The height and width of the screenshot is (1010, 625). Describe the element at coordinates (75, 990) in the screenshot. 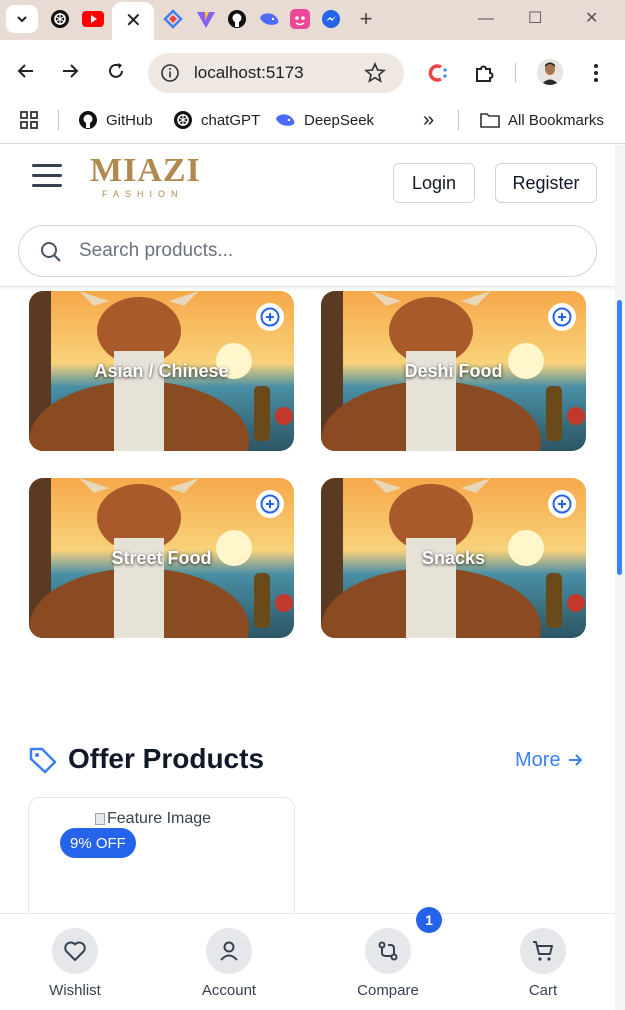

I see `wishlist-label: Wishlist` at that location.